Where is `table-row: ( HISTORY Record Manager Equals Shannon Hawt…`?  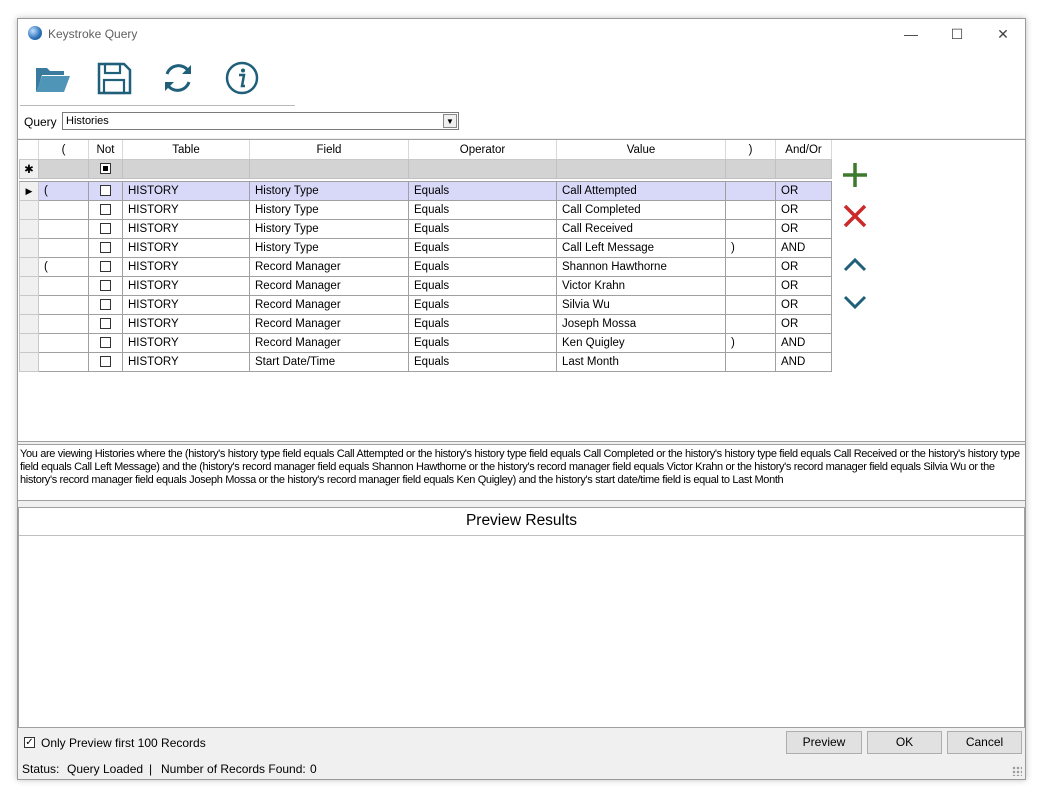 table-row: ( HISTORY Record Manager Equals Shannon Hawt… is located at coordinates (425, 267).